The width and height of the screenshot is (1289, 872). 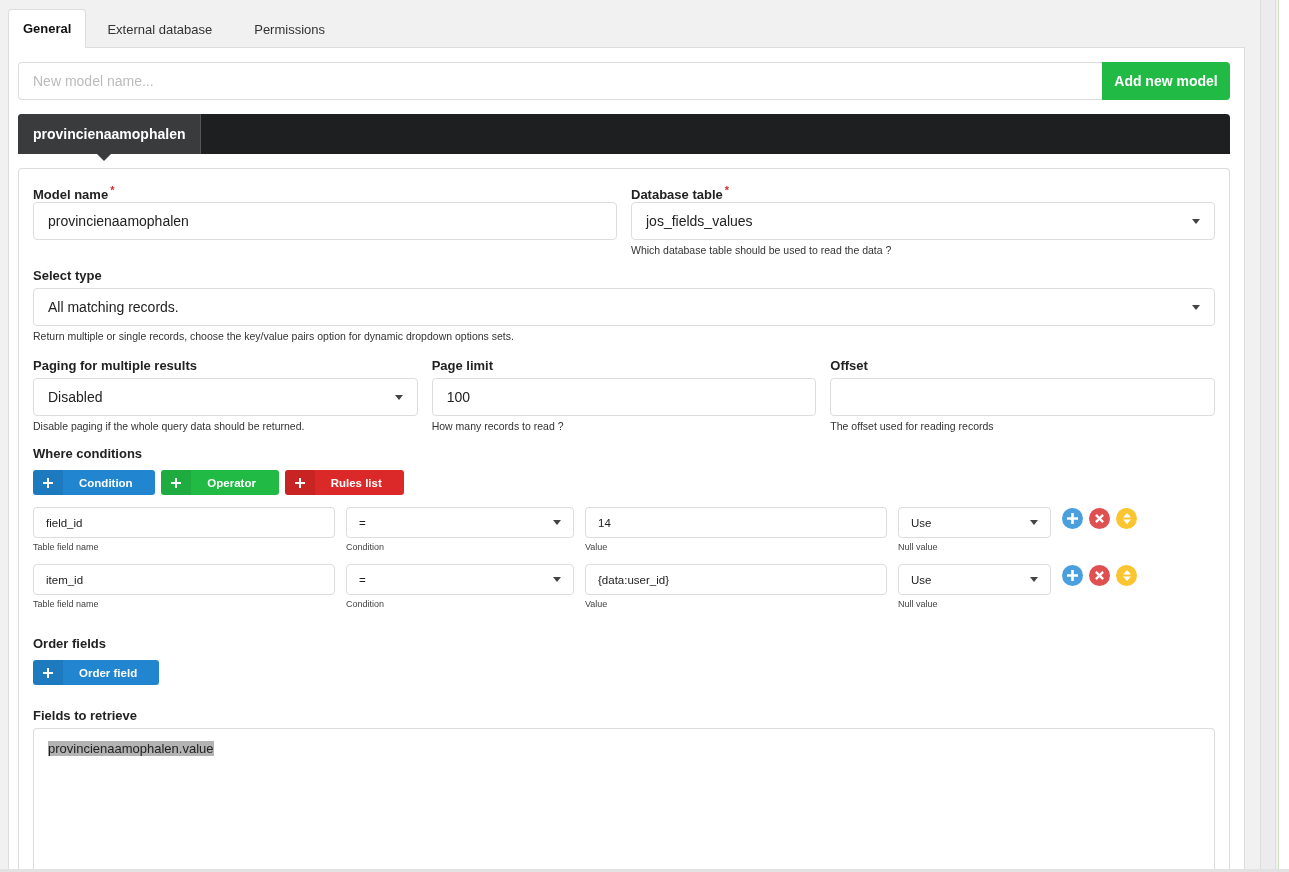 What do you see at coordinates (96, 672) in the screenshot?
I see `add-button: Order field` at bounding box center [96, 672].